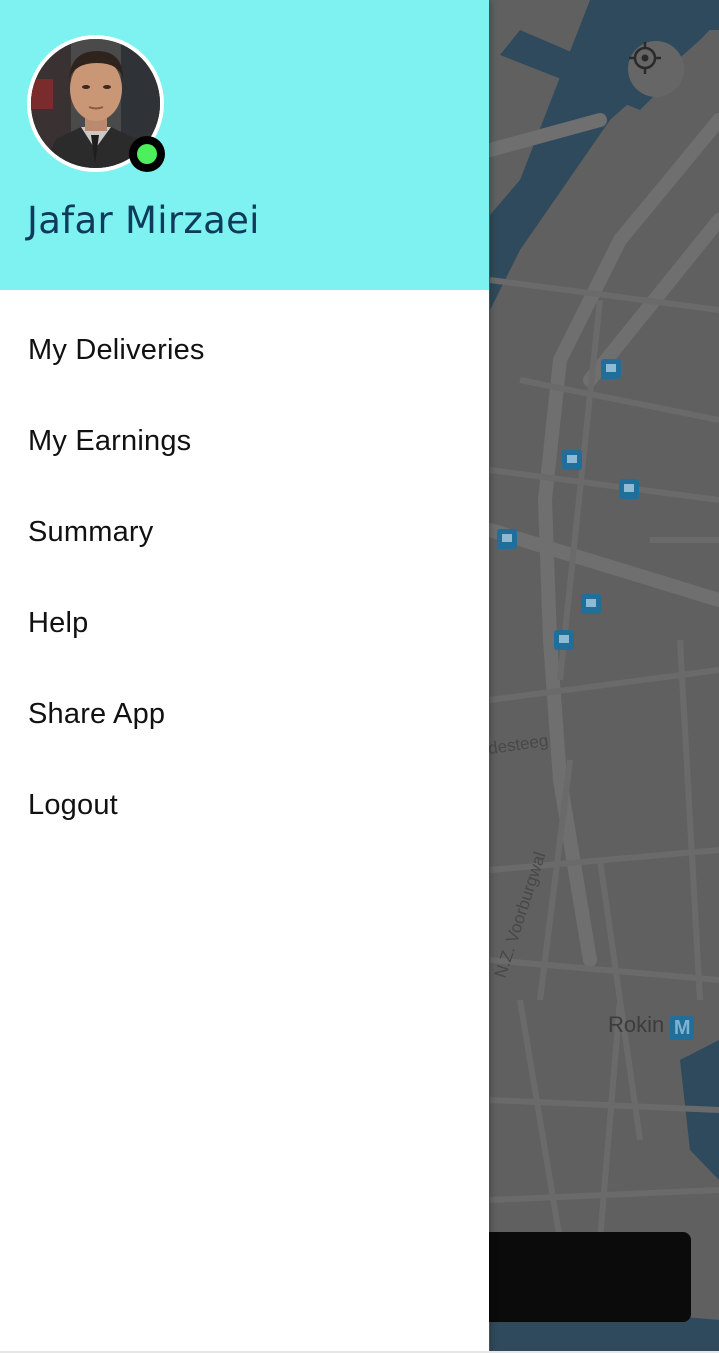  I want to click on menu-item-label: My Deliveries, so click(116, 350).